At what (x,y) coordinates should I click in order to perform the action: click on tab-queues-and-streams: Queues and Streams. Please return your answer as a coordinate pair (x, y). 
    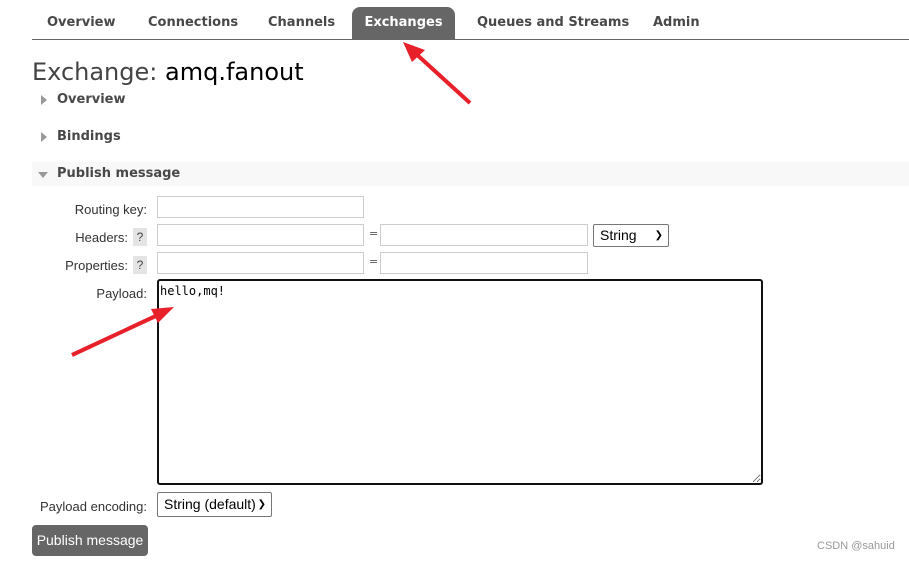
    Looking at the image, I should click on (553, 23).